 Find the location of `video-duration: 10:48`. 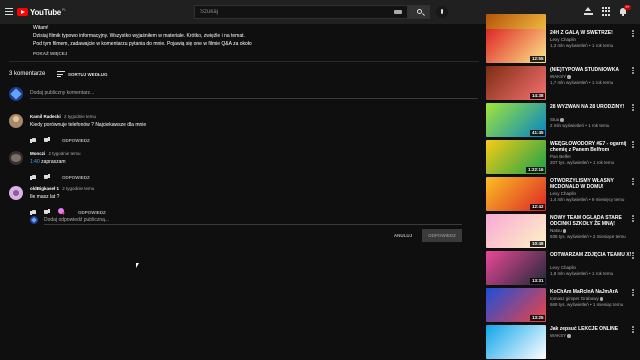

video-duration: 10:48 is located at coordinates (537, 244).